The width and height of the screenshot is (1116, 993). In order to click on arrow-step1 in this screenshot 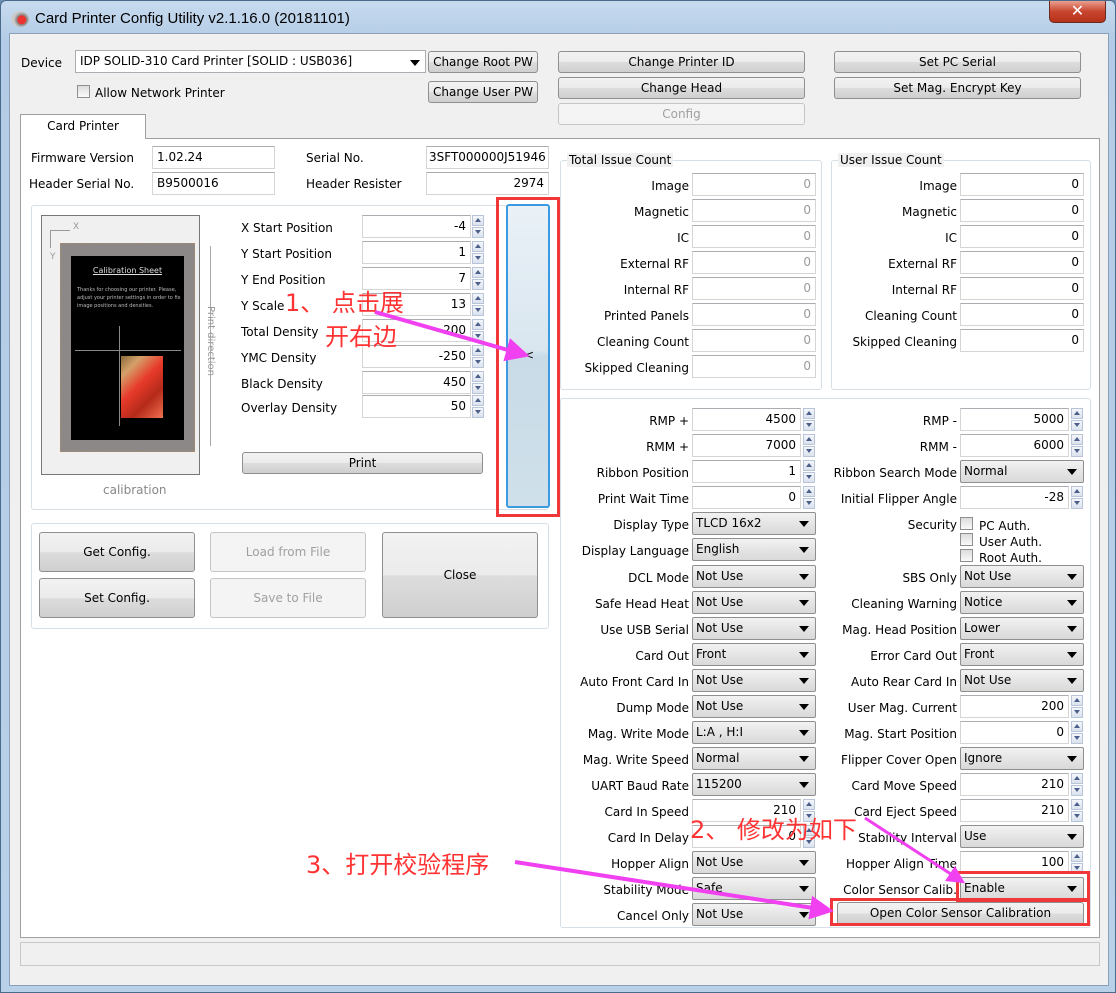, I will do `click(452, 336)`.